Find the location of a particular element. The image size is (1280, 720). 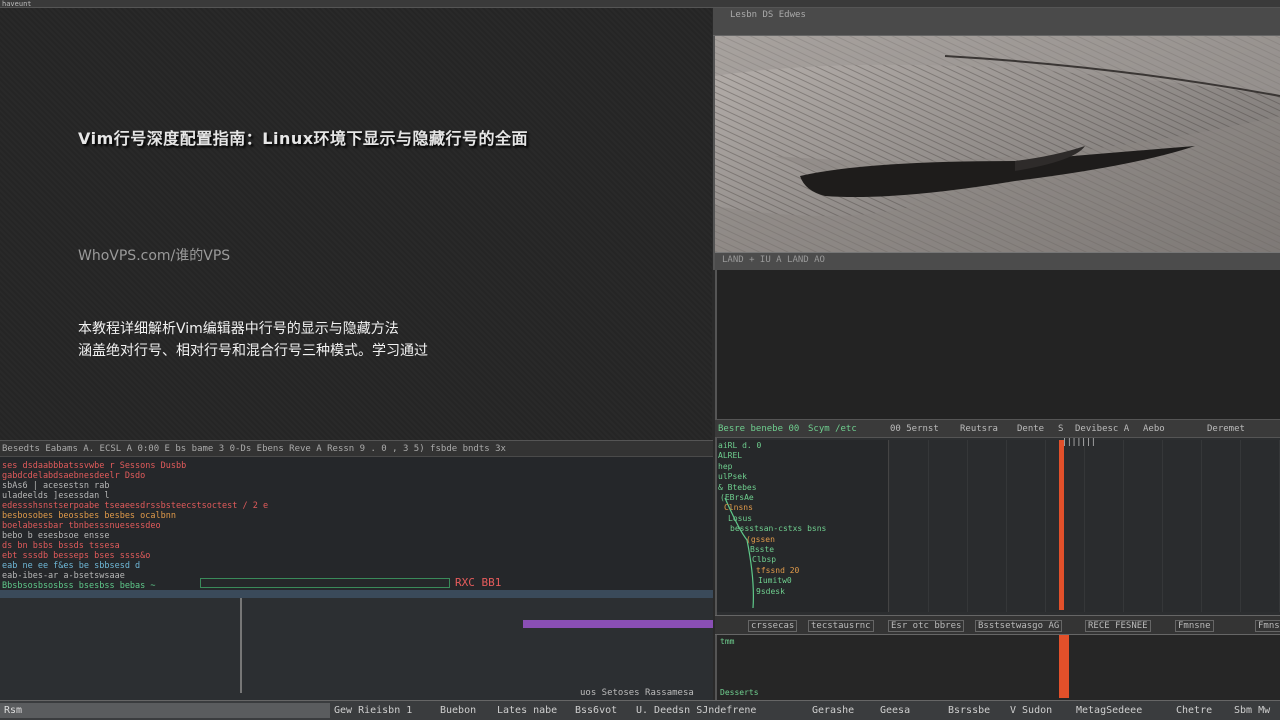

taskbar-item: Bss6vot is located at coordinates (596, 711).